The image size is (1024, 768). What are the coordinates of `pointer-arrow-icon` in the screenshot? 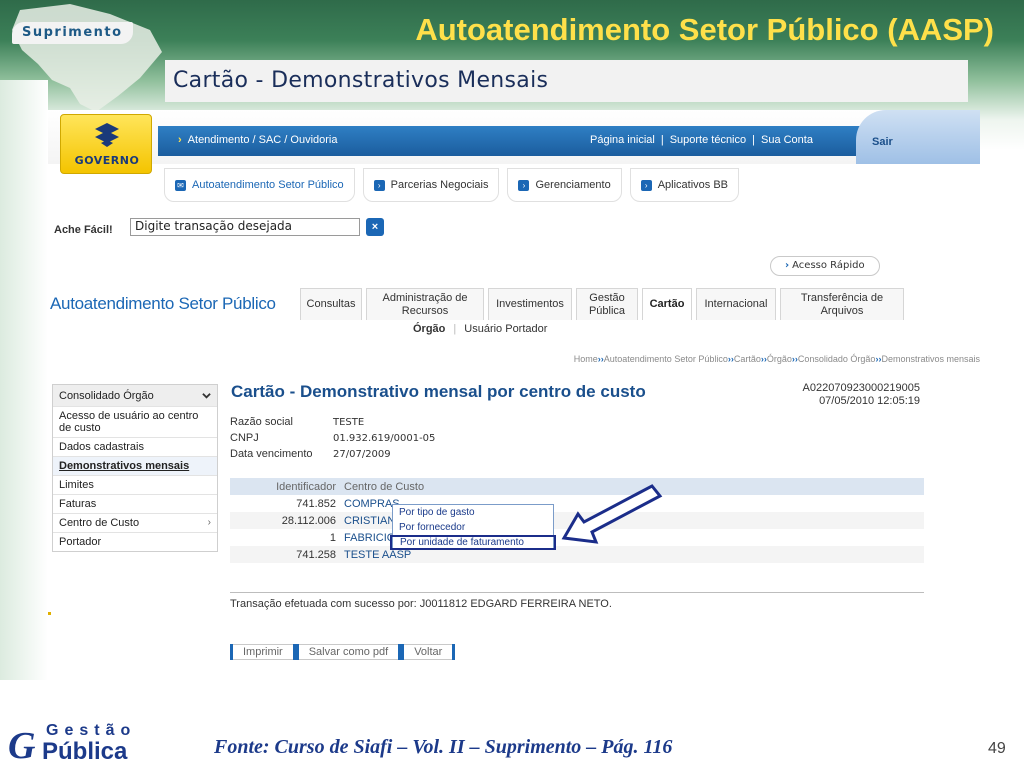 It's located at (612, 514).